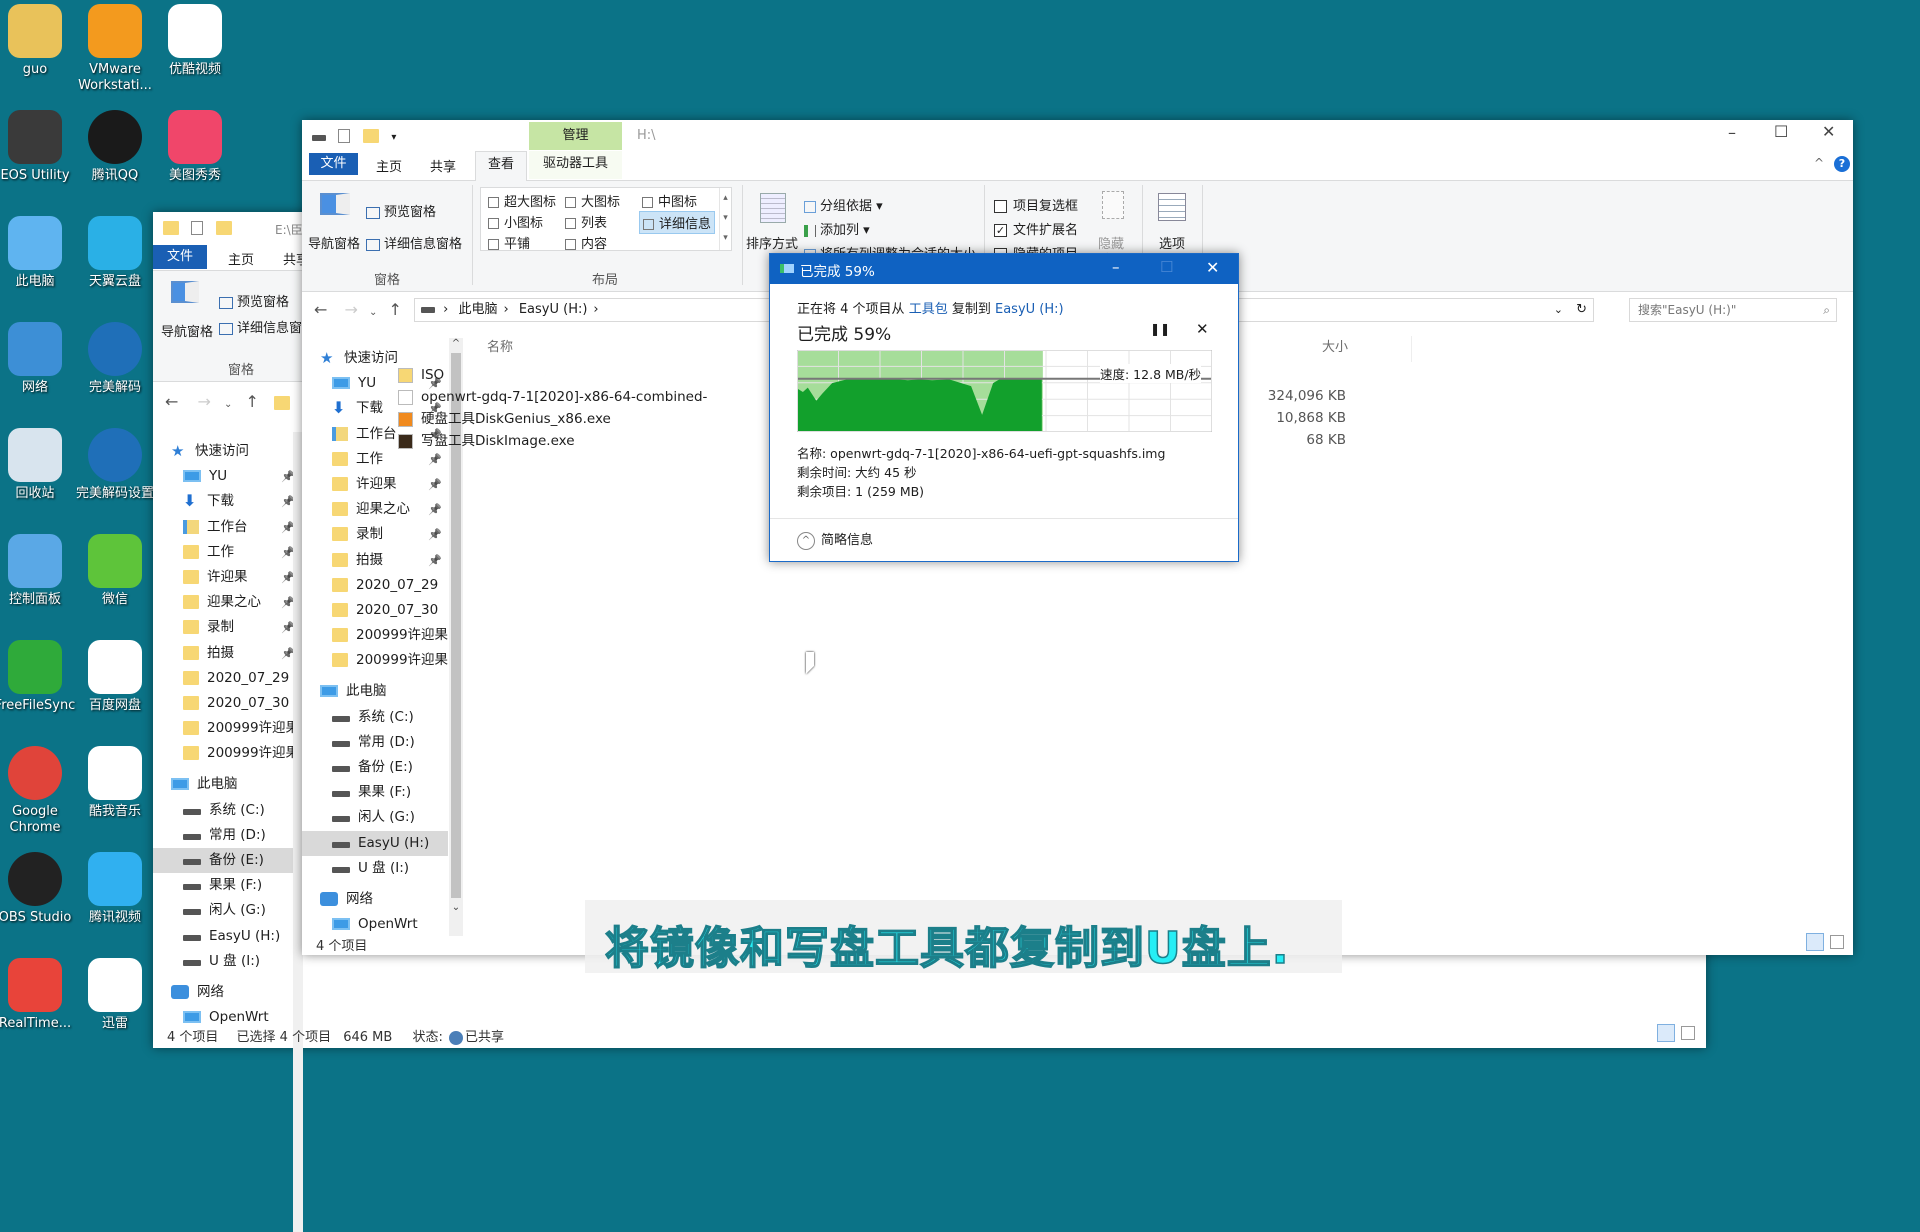  What do you see at coordinates (1202, 329) in the screenshot?
I see `cancel-button: ✕` at bounding box center [1202, 329].